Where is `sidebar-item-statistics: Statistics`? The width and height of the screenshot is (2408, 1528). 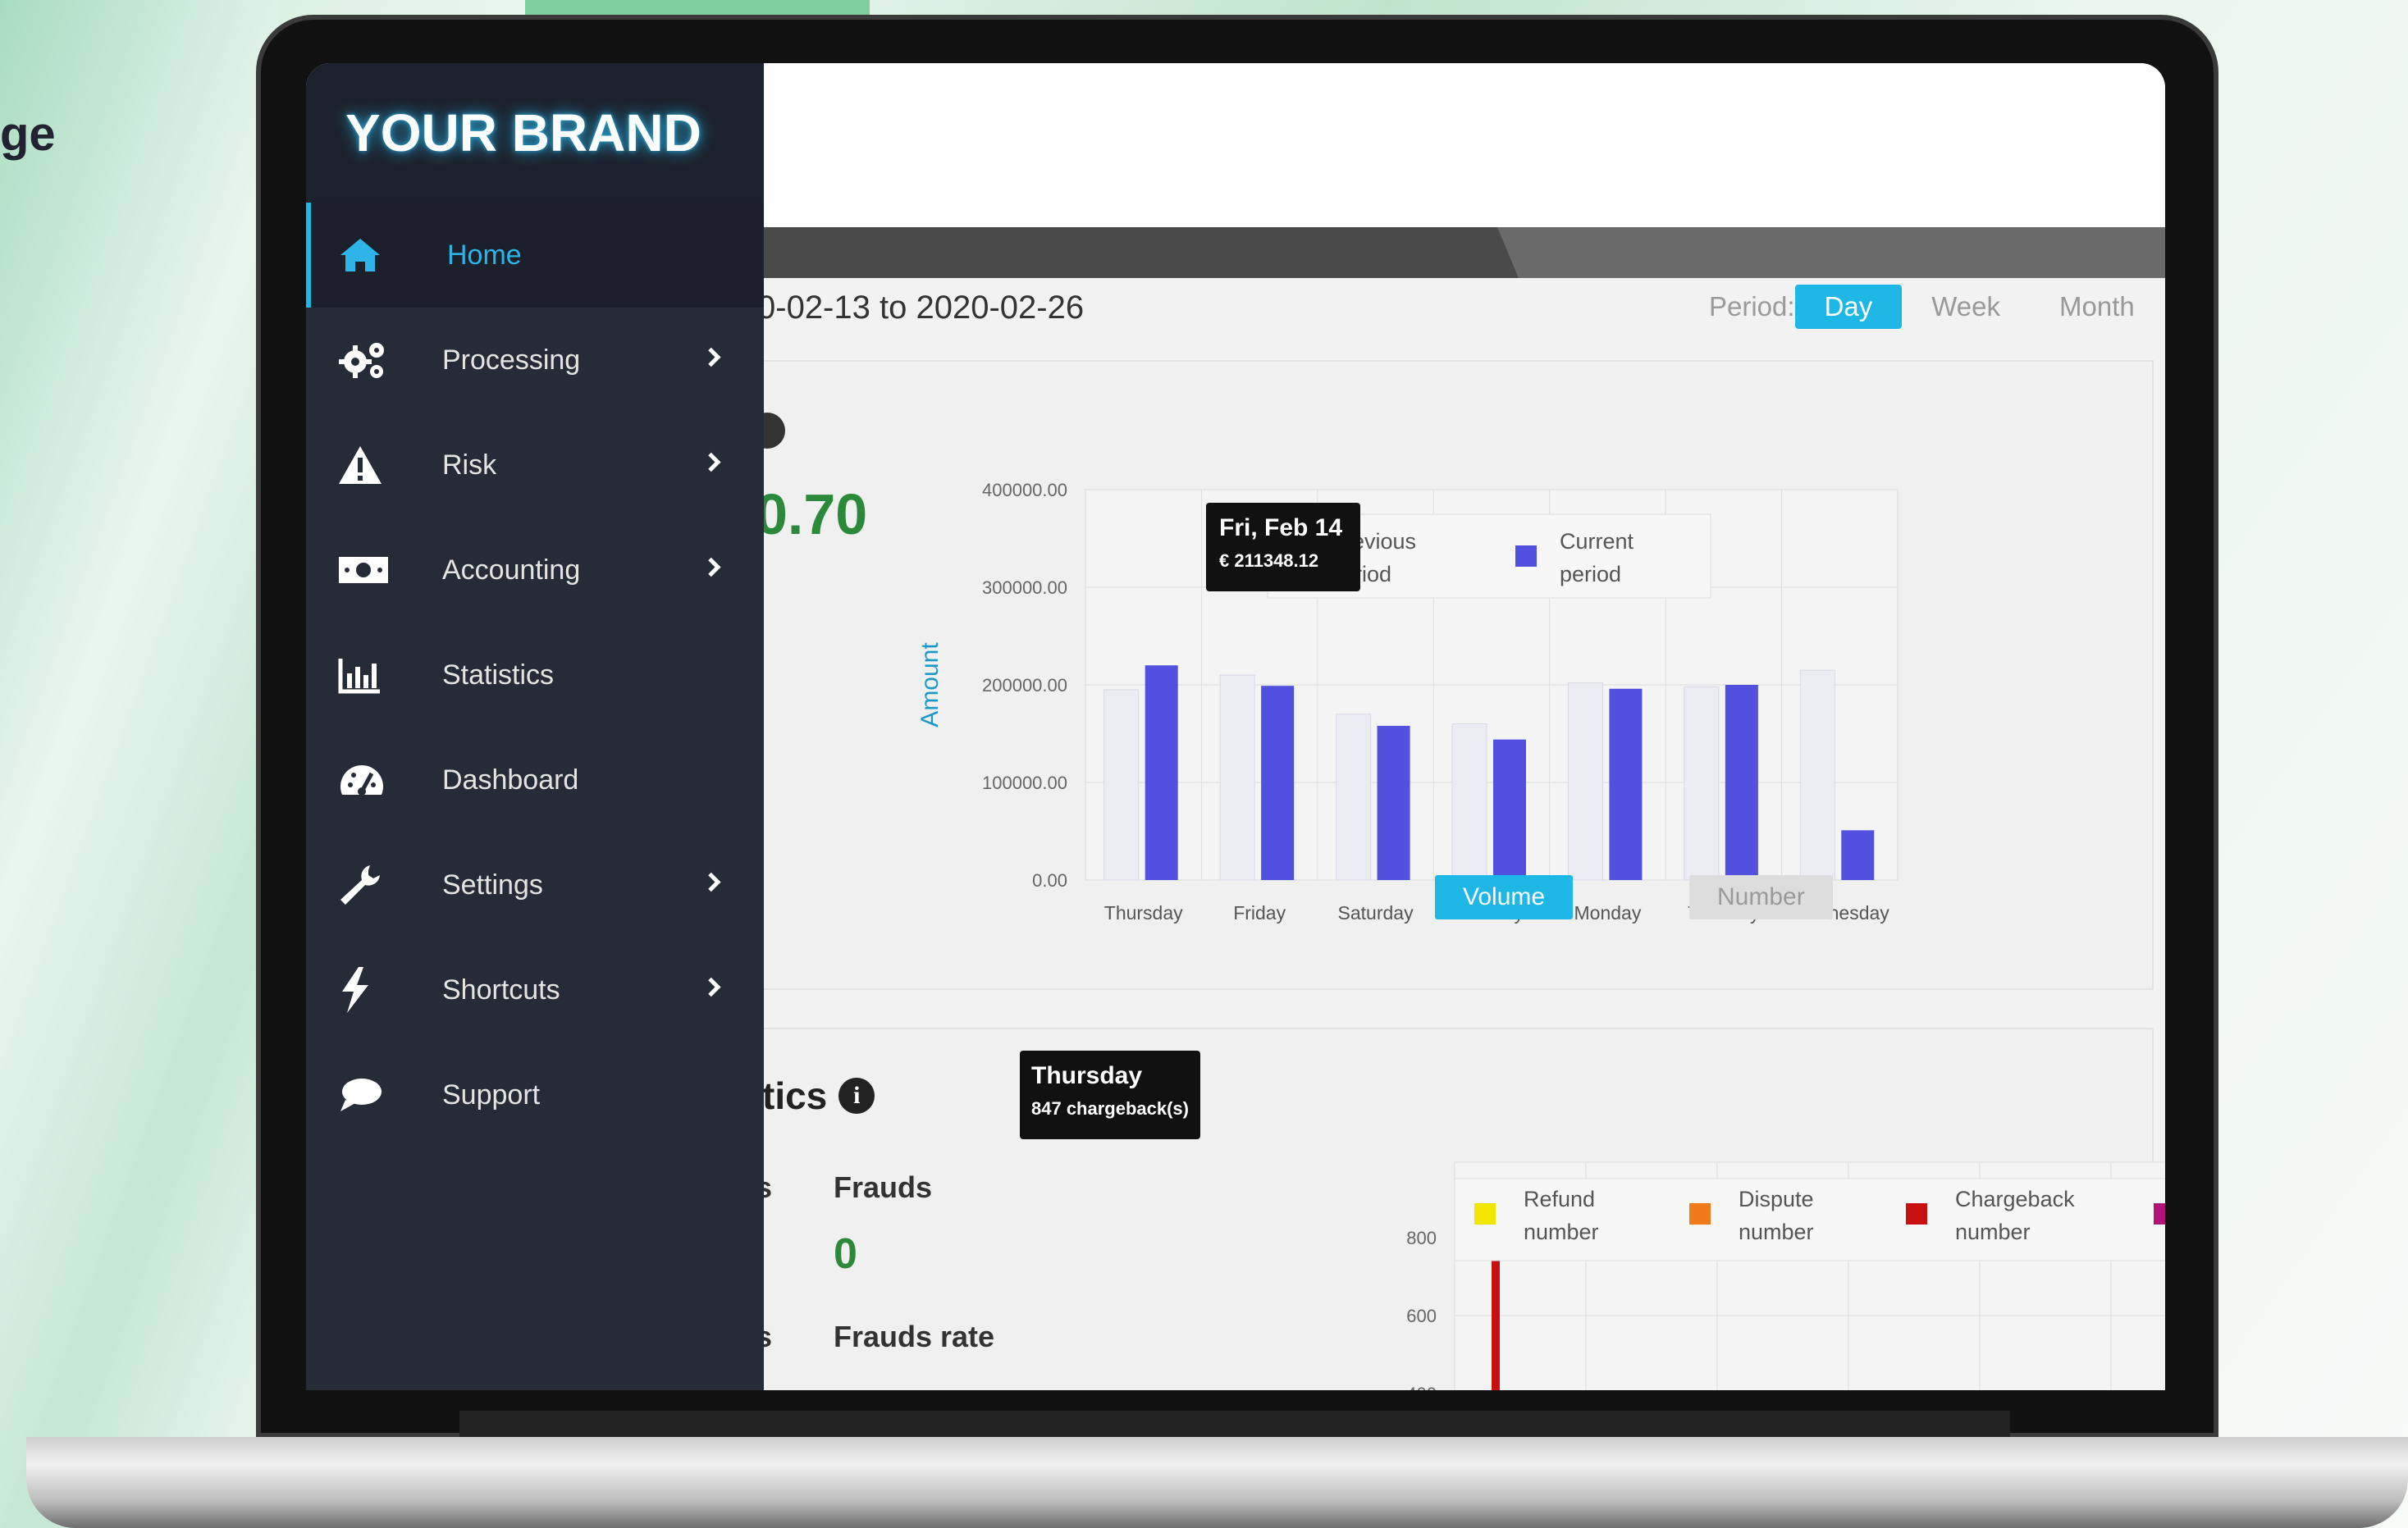
sidebar-item-statistics: Statistics is located at coordinates (535, 675).